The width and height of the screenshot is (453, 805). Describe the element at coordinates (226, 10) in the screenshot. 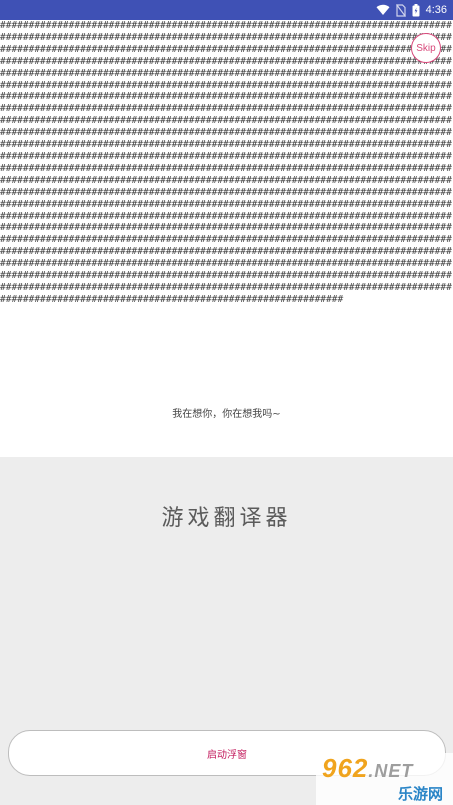

I see `status-bar: 4:36` at that location.